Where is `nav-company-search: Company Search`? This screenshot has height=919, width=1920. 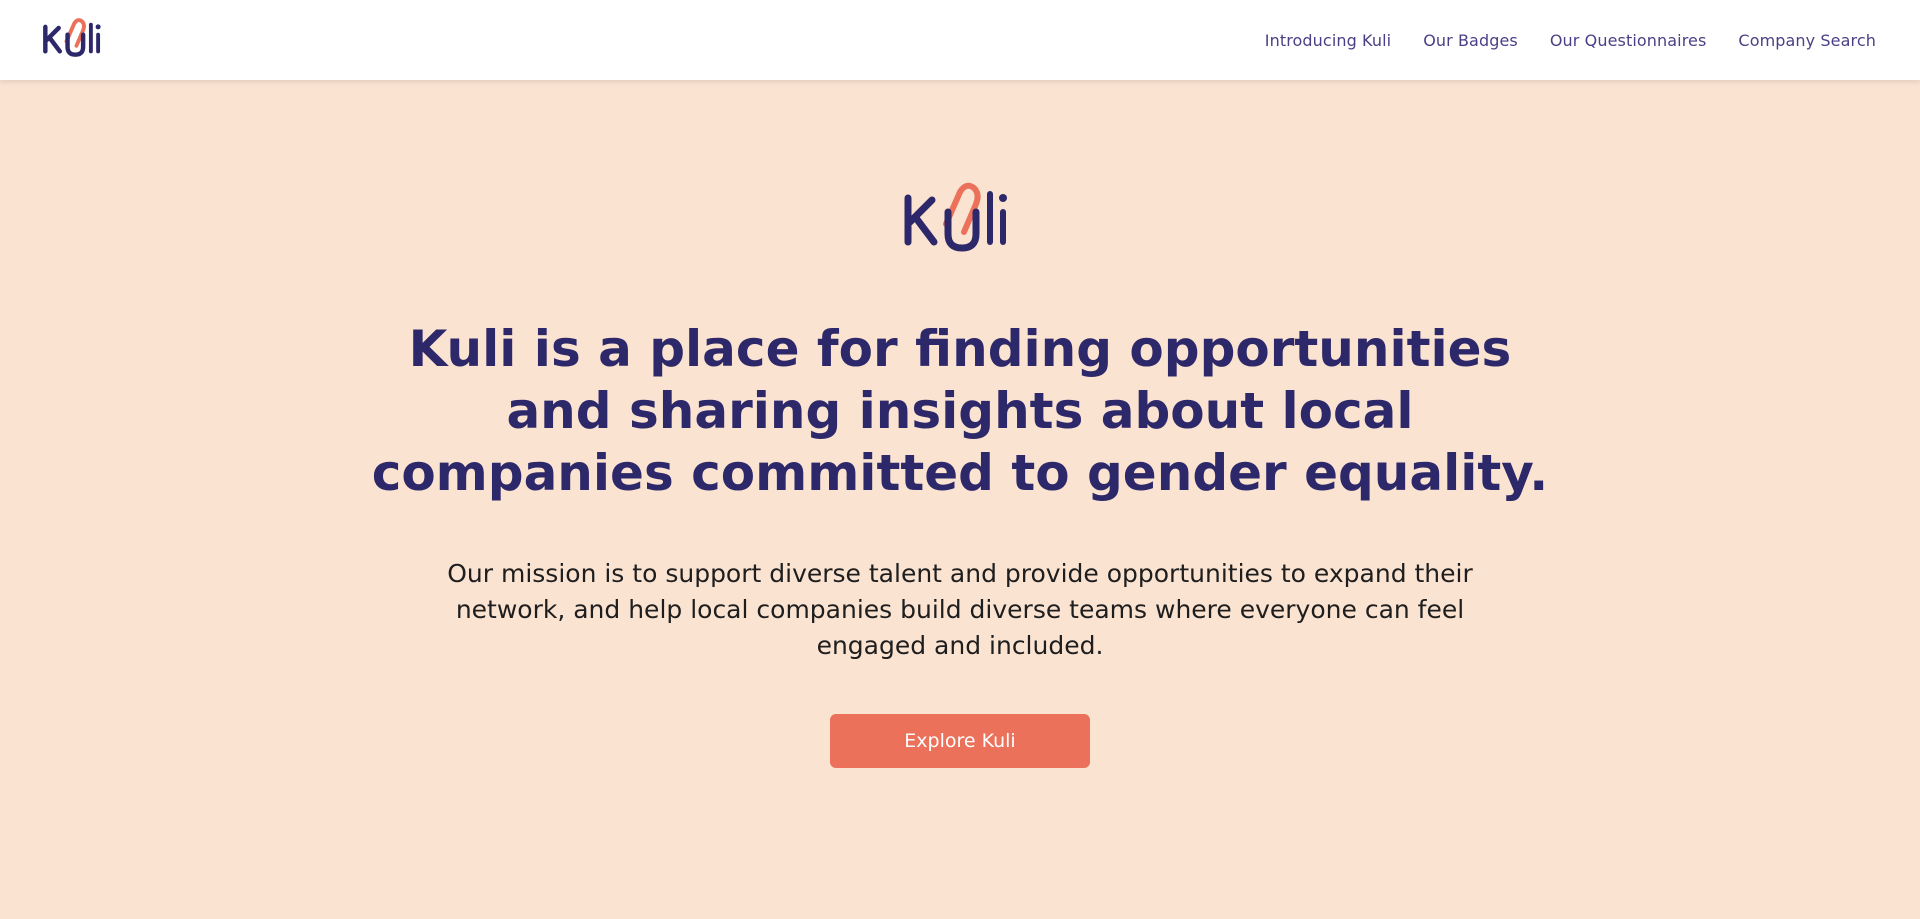
nav-company-search: Company Search is located at coordinates (1807, 40).